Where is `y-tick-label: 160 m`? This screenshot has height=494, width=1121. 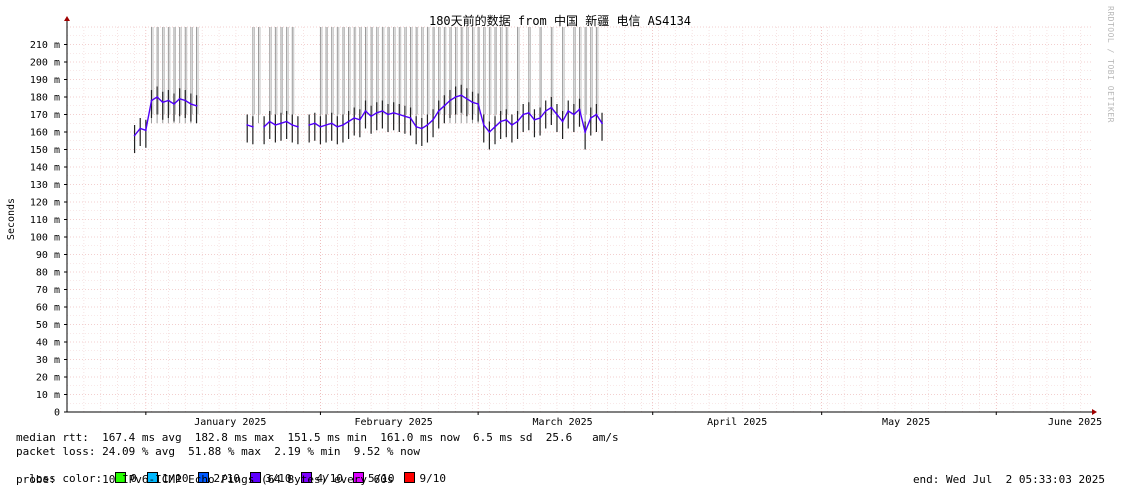 y-tick-label: 160 m is located at coordinates (45, 133).